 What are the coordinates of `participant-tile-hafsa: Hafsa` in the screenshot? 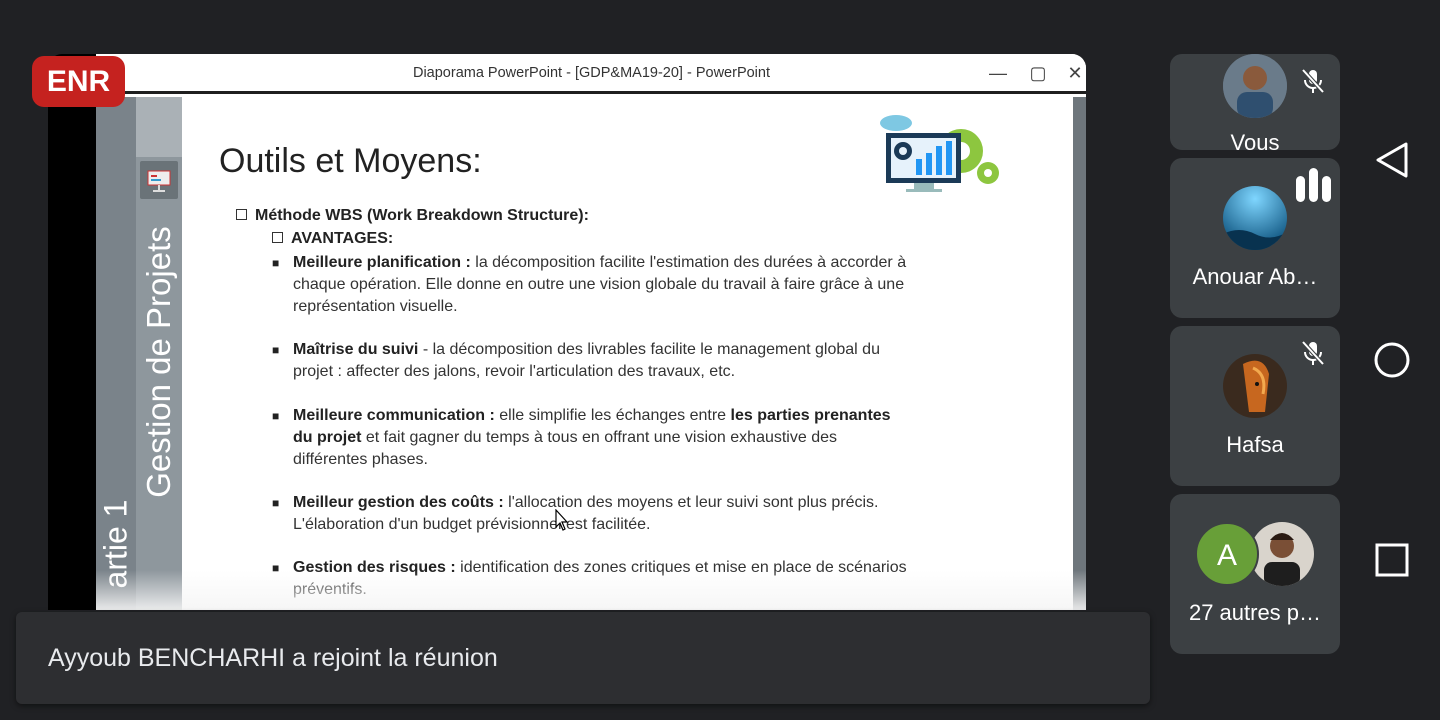 It's located at (1255, 406).